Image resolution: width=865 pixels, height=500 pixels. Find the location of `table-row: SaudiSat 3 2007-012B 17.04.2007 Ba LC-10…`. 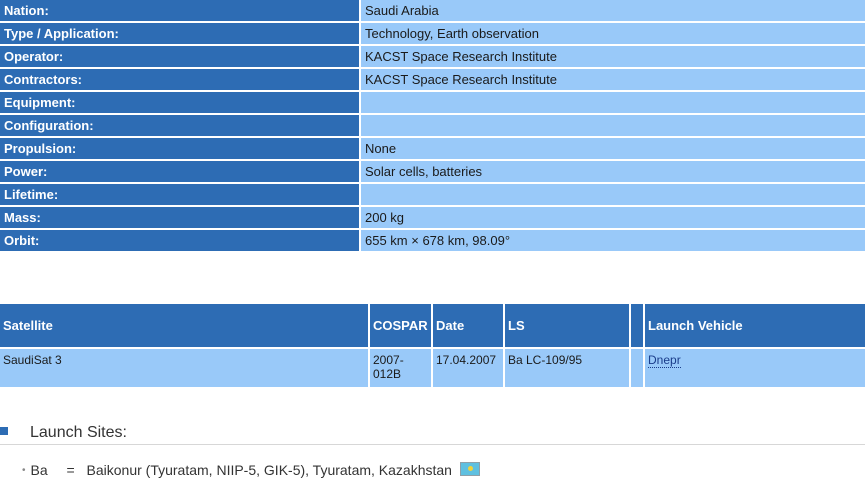

table-row: SaudiSat 3 2007-012B 17.04.2007 Ba LC-10… is located at coordinates (432, 367).